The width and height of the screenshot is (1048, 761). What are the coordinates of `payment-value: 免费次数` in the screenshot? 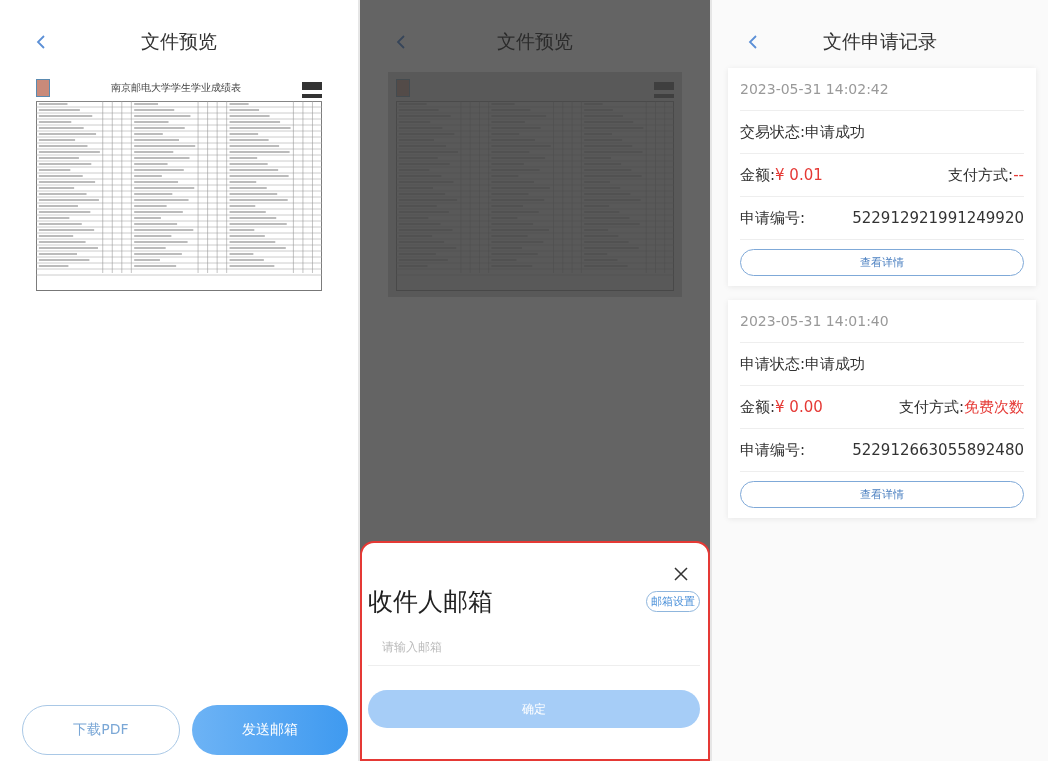 It's located at (994, 407).